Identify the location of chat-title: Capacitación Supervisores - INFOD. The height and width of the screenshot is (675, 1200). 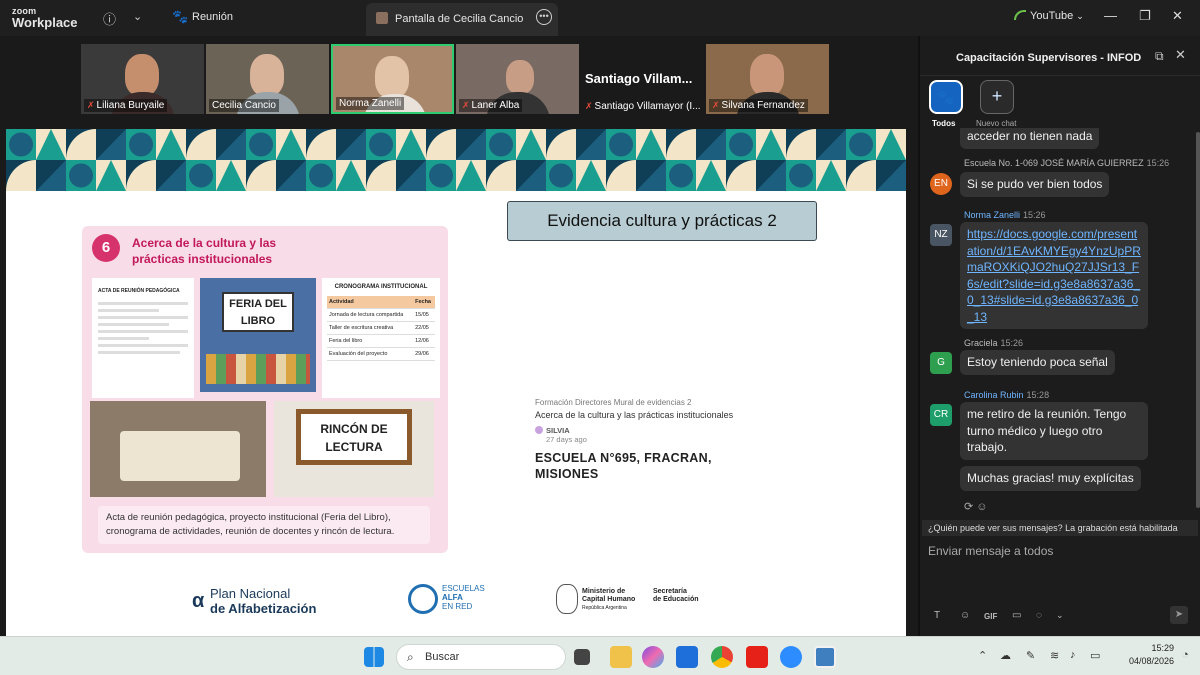
(1049, 58).